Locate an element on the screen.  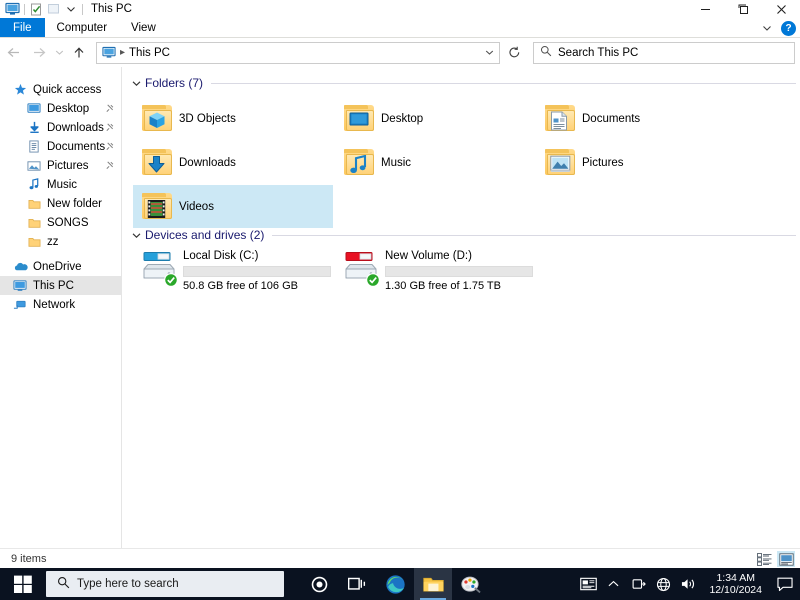
music-note-icon is located at coordinates (34, 185).